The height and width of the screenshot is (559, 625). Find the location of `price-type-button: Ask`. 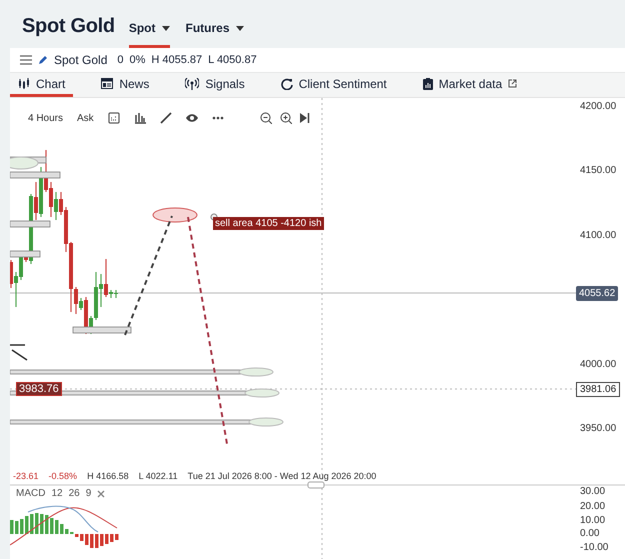

price-type-button: Ask is located at coordinates (85, 118).